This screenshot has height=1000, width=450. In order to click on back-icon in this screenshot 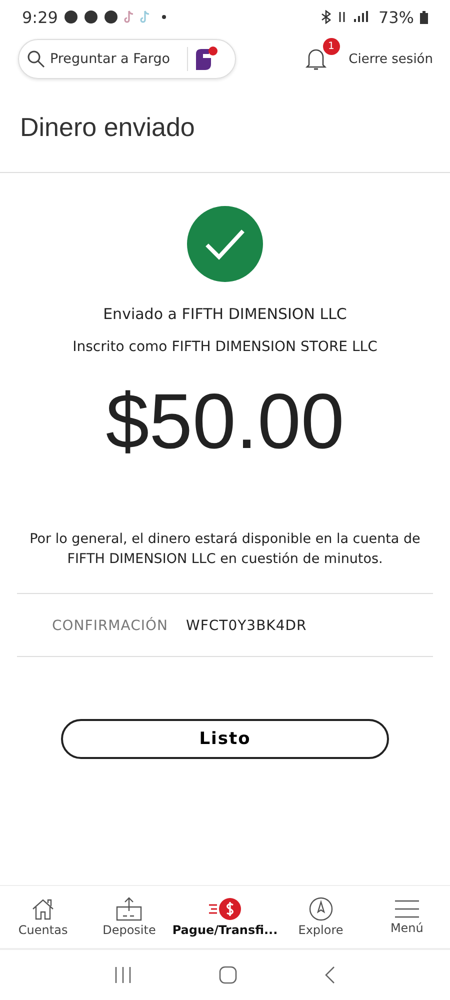, I will do `click(330, 975)`.